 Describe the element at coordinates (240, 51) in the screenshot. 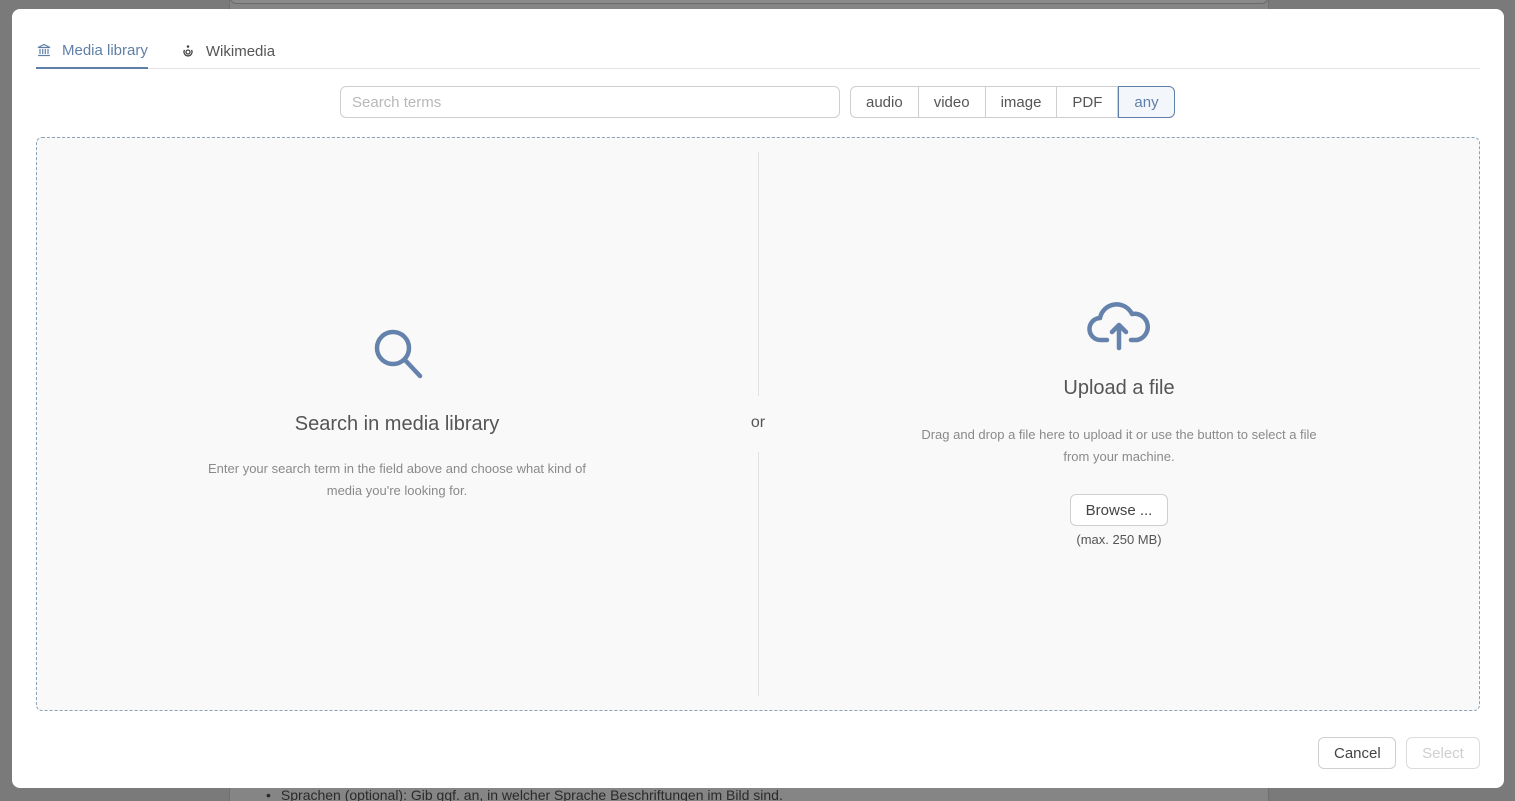

I see `tab-label: Wikimedia` at that location.